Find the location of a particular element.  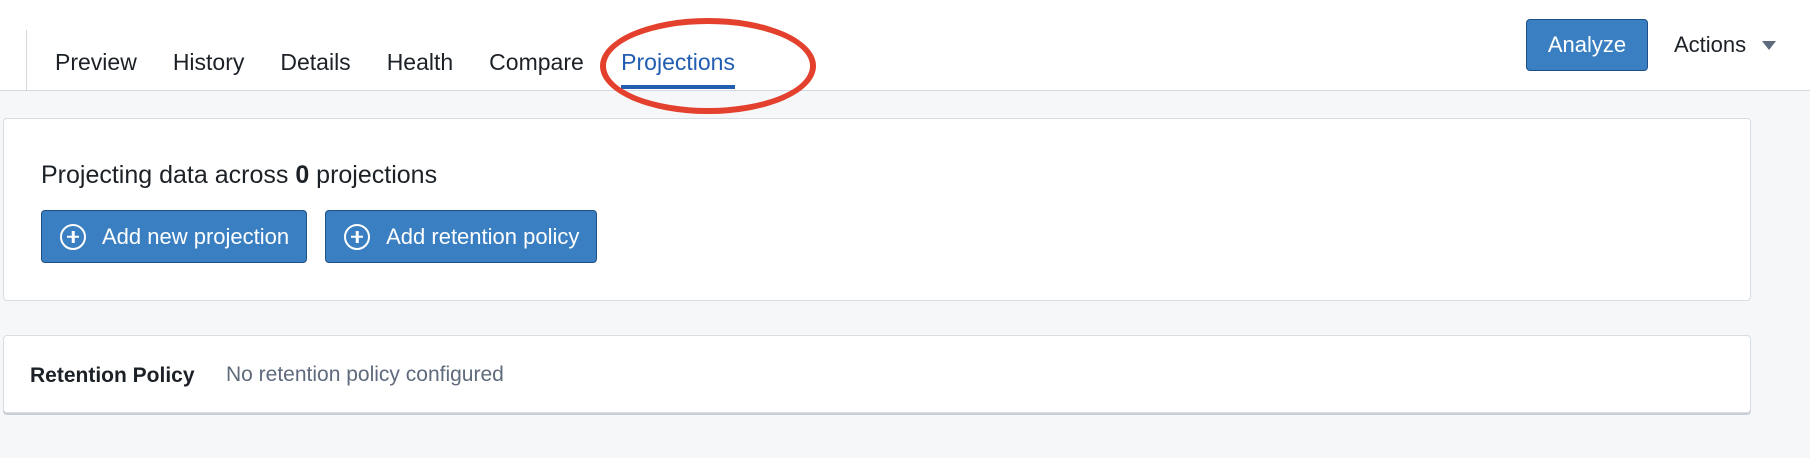

projection-actions: Add new projection Add retention policy is located at coordinates (328, 236).